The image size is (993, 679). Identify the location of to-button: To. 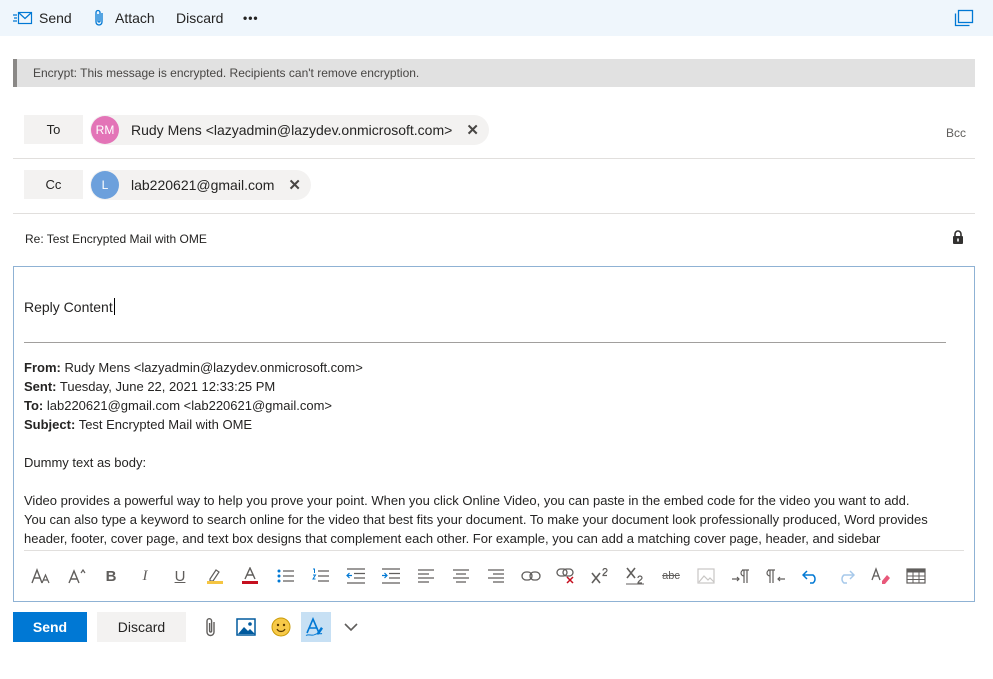
(53, 129).